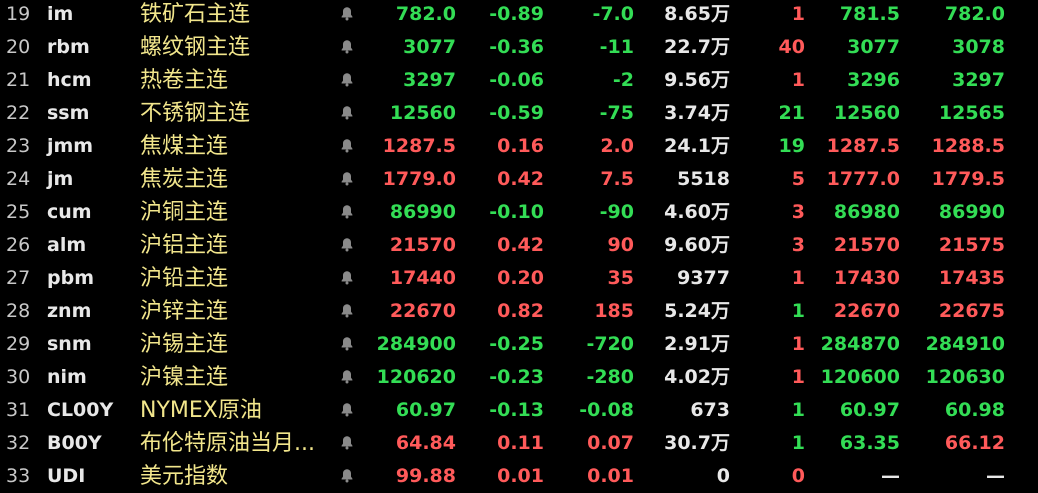 The image size is (1038, 493). What do you see at coordinates (18, 47) in the screenshot?
I see `row-index: 20` at bounding box center [18, 47].